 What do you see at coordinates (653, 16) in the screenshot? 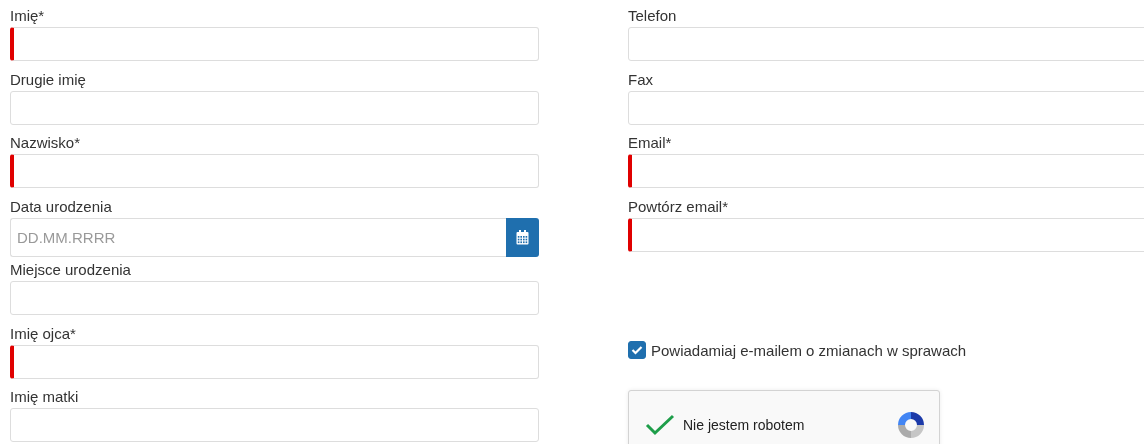
I see `field-label: Telefon` at bounding box center [653, 16].